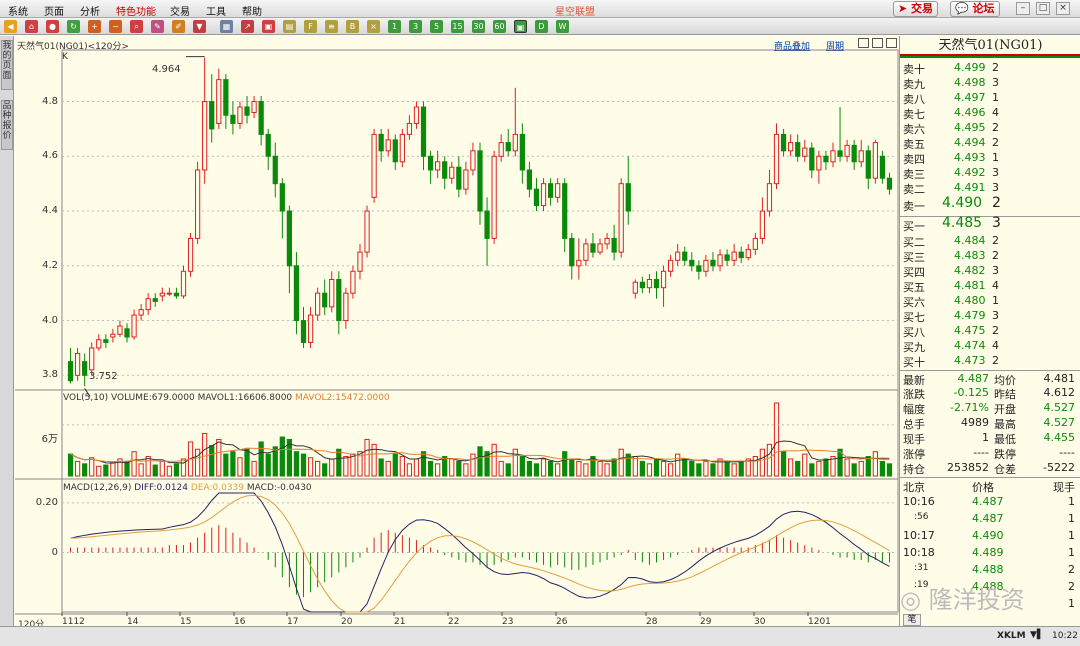  I want to click on orderbook-row: 买六 4.480 1, so click(990, 301).